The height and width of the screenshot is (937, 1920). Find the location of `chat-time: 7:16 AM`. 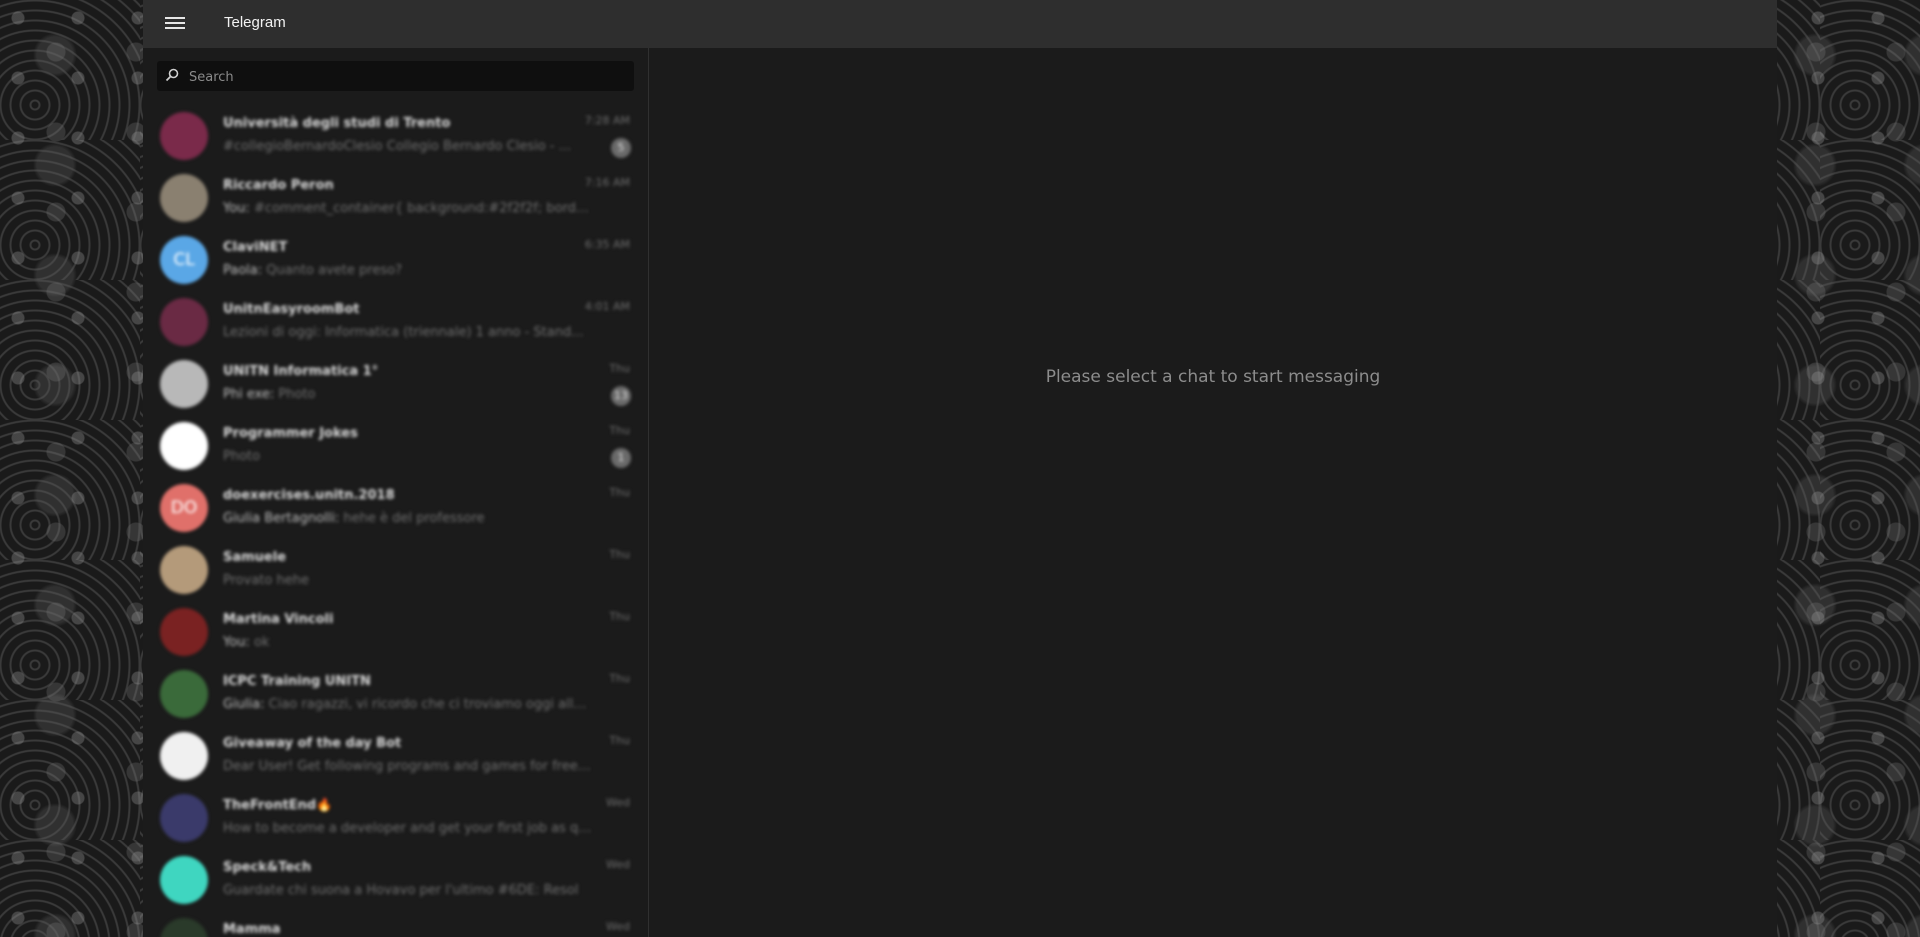

chat-time: 7:16 AM is located at coordinates (607, 182).